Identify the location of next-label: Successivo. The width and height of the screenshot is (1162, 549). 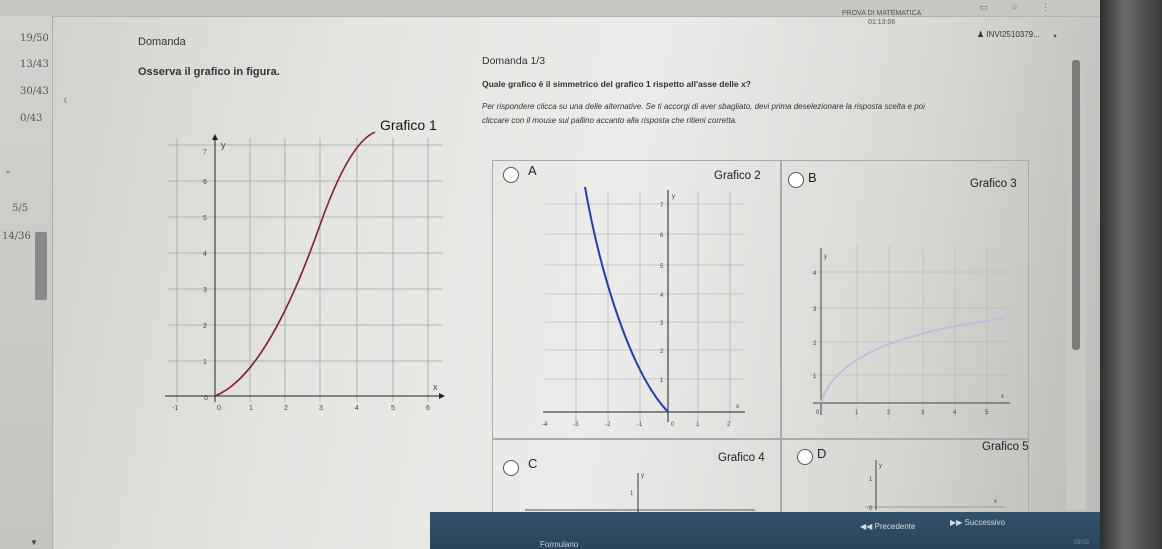
(985, 522).